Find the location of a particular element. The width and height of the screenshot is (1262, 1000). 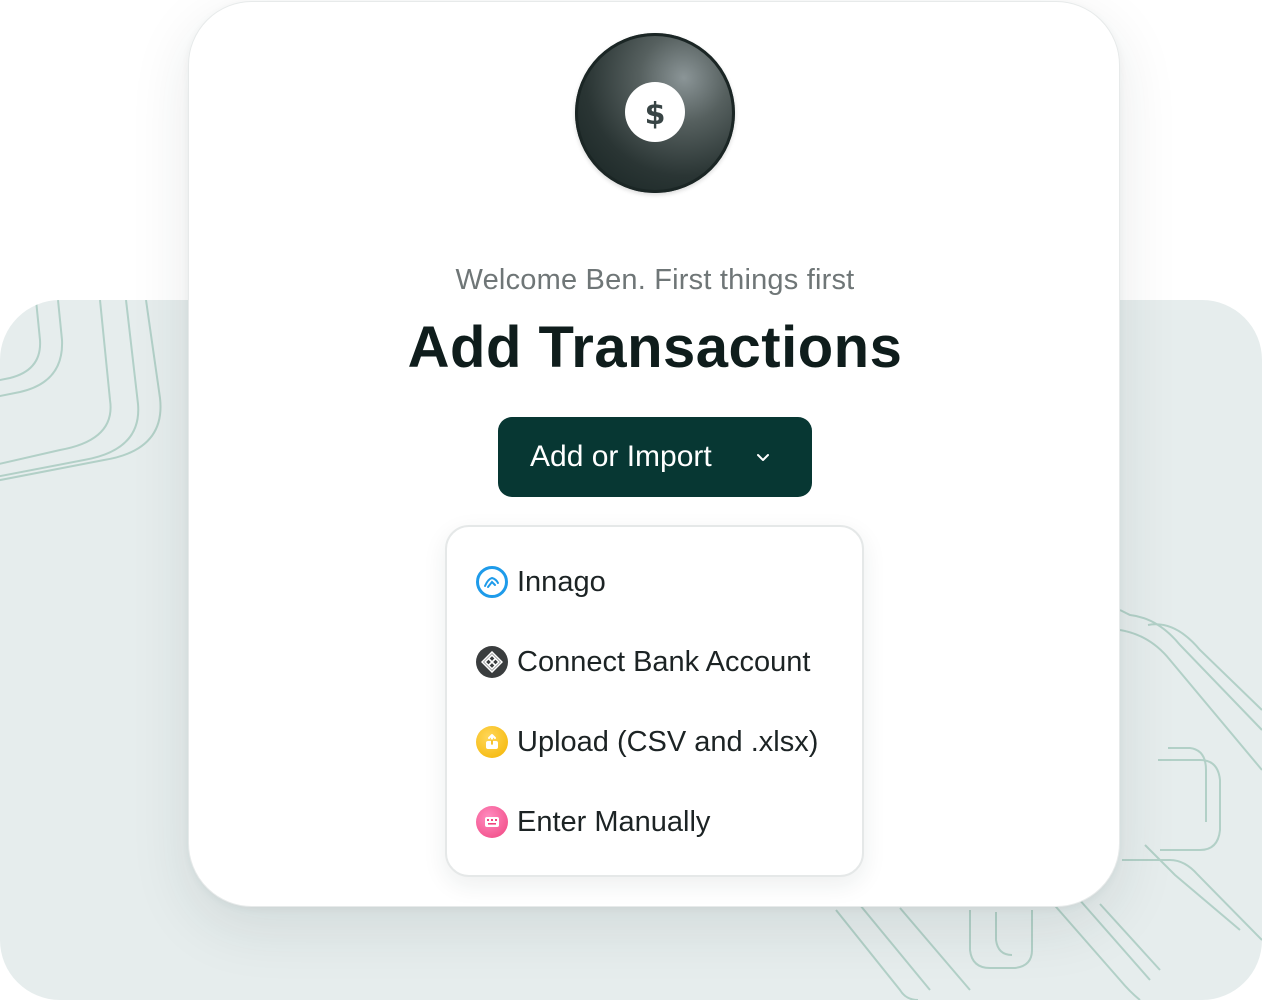

menu-item-connect-bank: Connect Bank Account is located at coordinates (666, 662).